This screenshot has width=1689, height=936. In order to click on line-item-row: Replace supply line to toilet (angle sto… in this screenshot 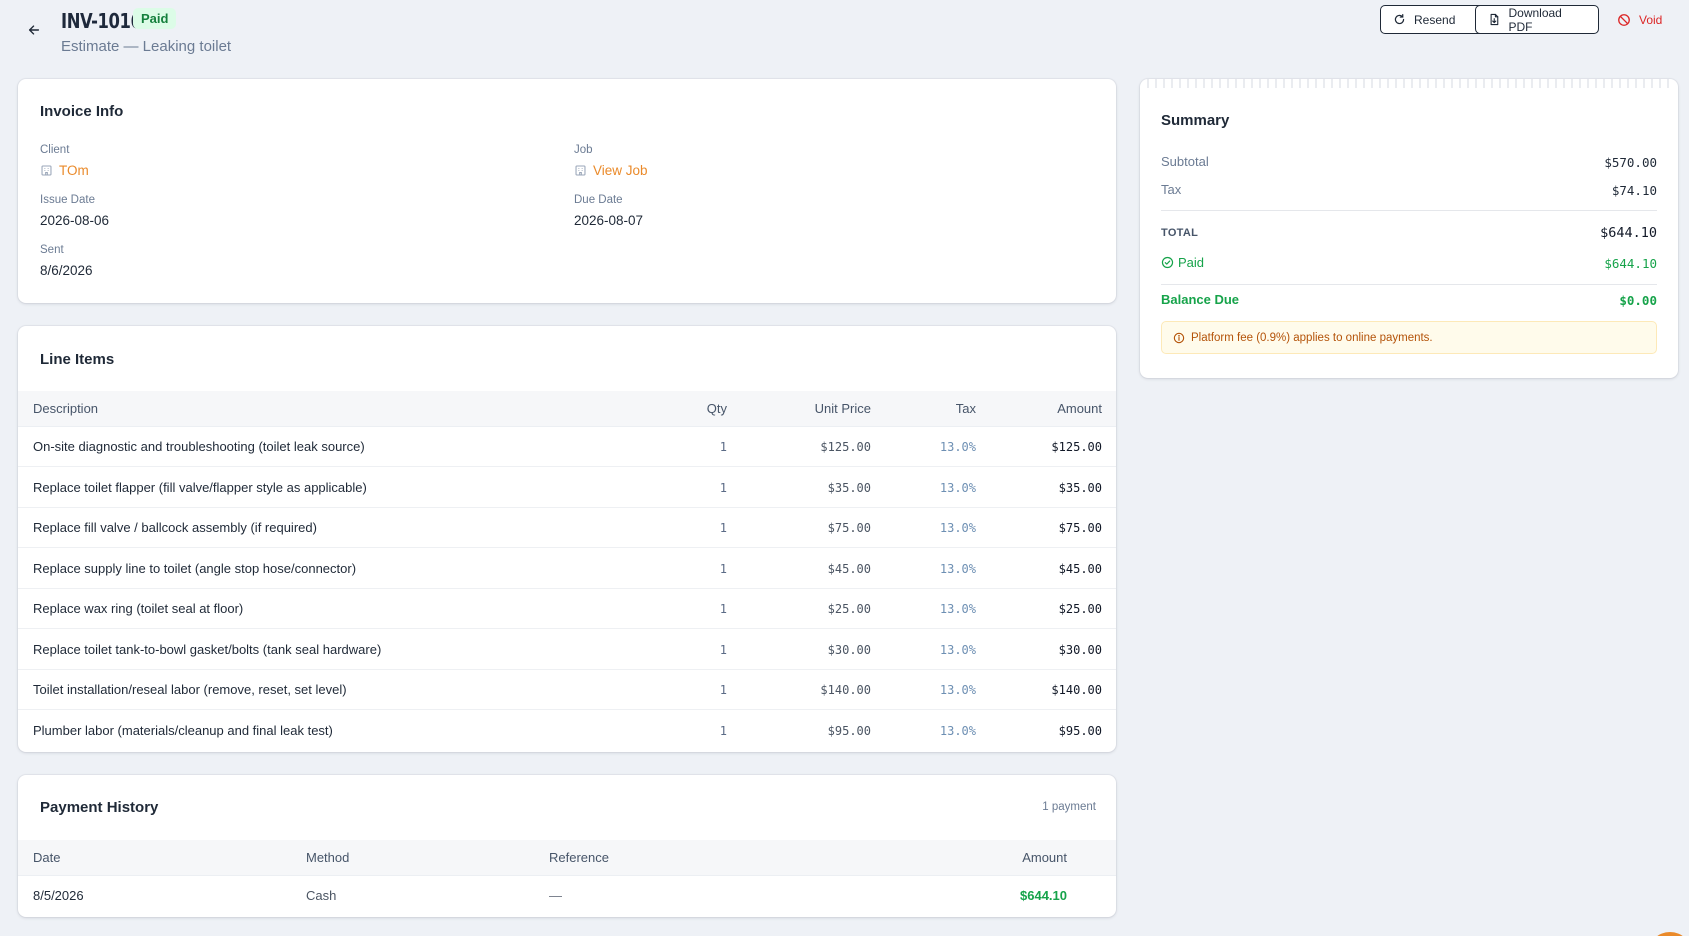, I will do `click(567, 569)`.